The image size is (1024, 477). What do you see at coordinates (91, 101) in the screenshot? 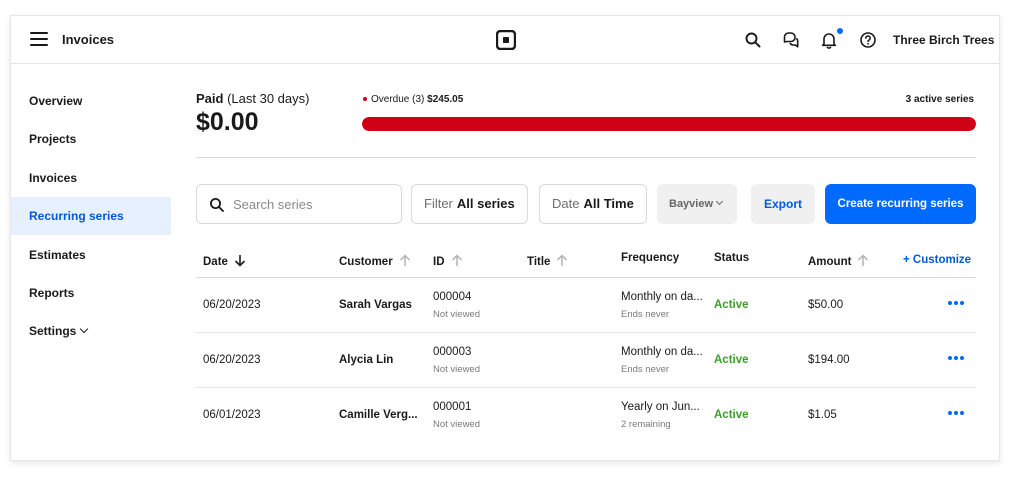
I see `sidebar-item-overview: Overview` at bounding box center [91, 101].